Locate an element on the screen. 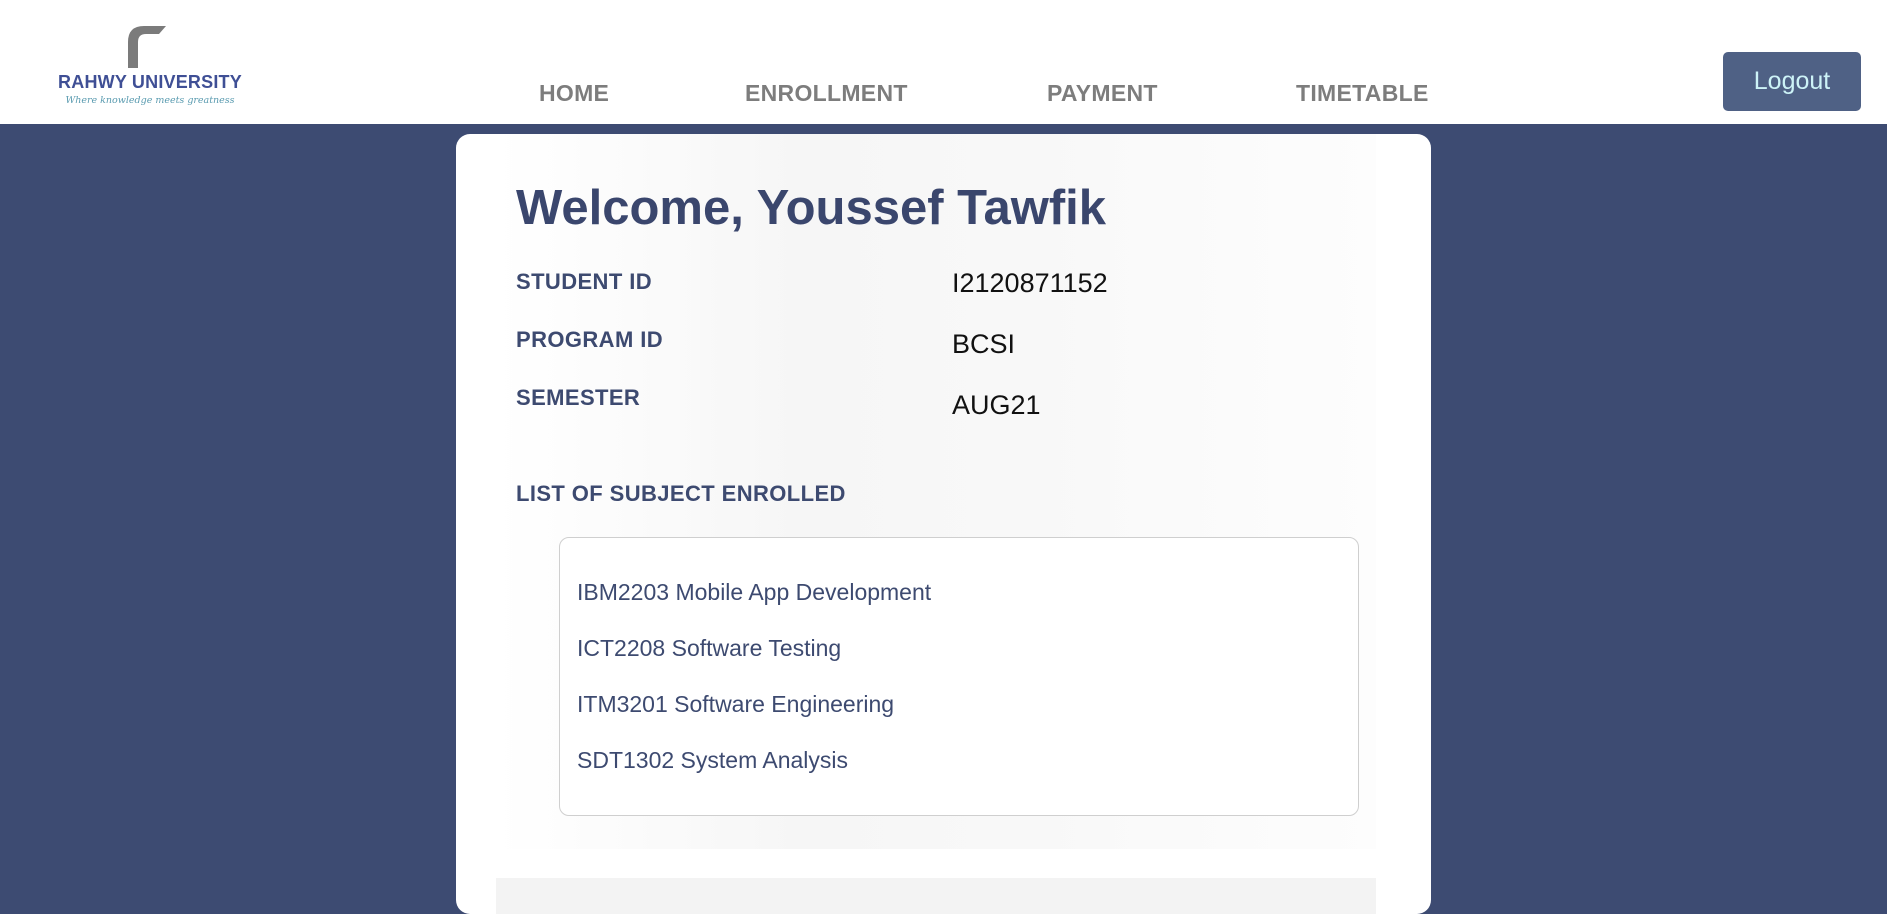 The width and height of the screenshot is (1887, 914). logout-button: Logout is located at coordinates (1792, 81).